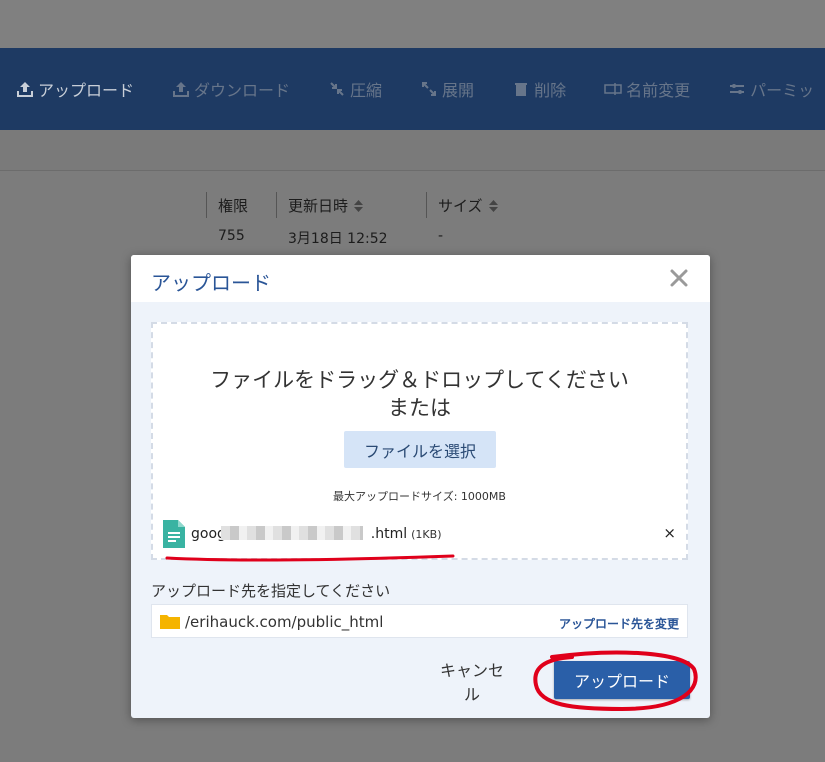 This screenshot has height=762, width=825. Describe the element at coordinates (419, 408) in the screenshot. I see `dropzone-or: または` at that location.